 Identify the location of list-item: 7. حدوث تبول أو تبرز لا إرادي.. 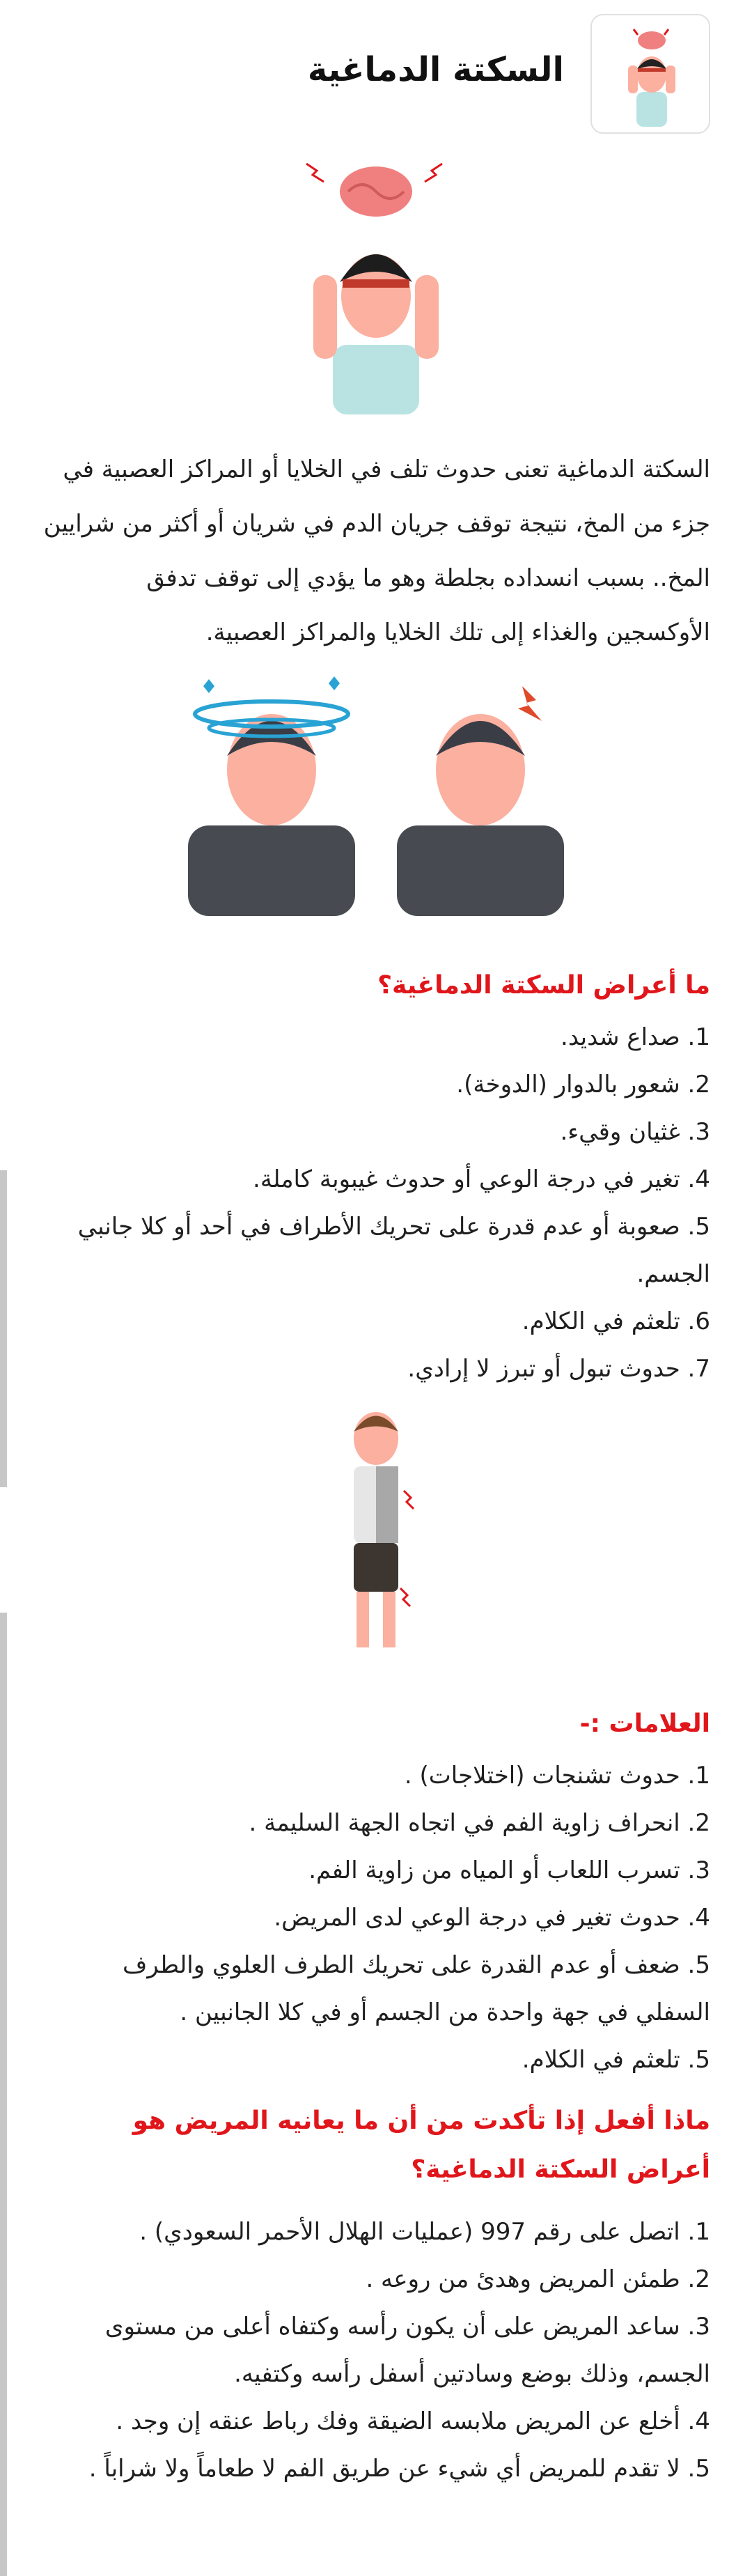
(558, 1369).